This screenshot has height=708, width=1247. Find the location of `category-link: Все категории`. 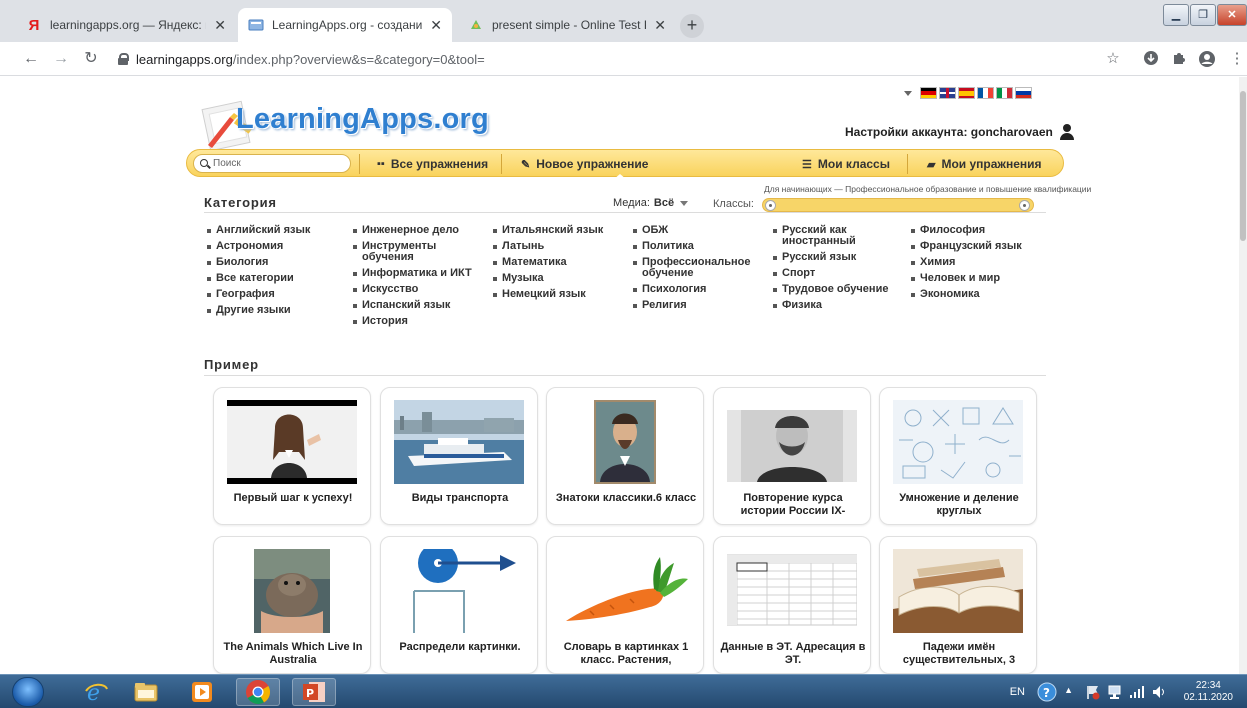

category-link: Все категории is located at coordinates (258, 278).